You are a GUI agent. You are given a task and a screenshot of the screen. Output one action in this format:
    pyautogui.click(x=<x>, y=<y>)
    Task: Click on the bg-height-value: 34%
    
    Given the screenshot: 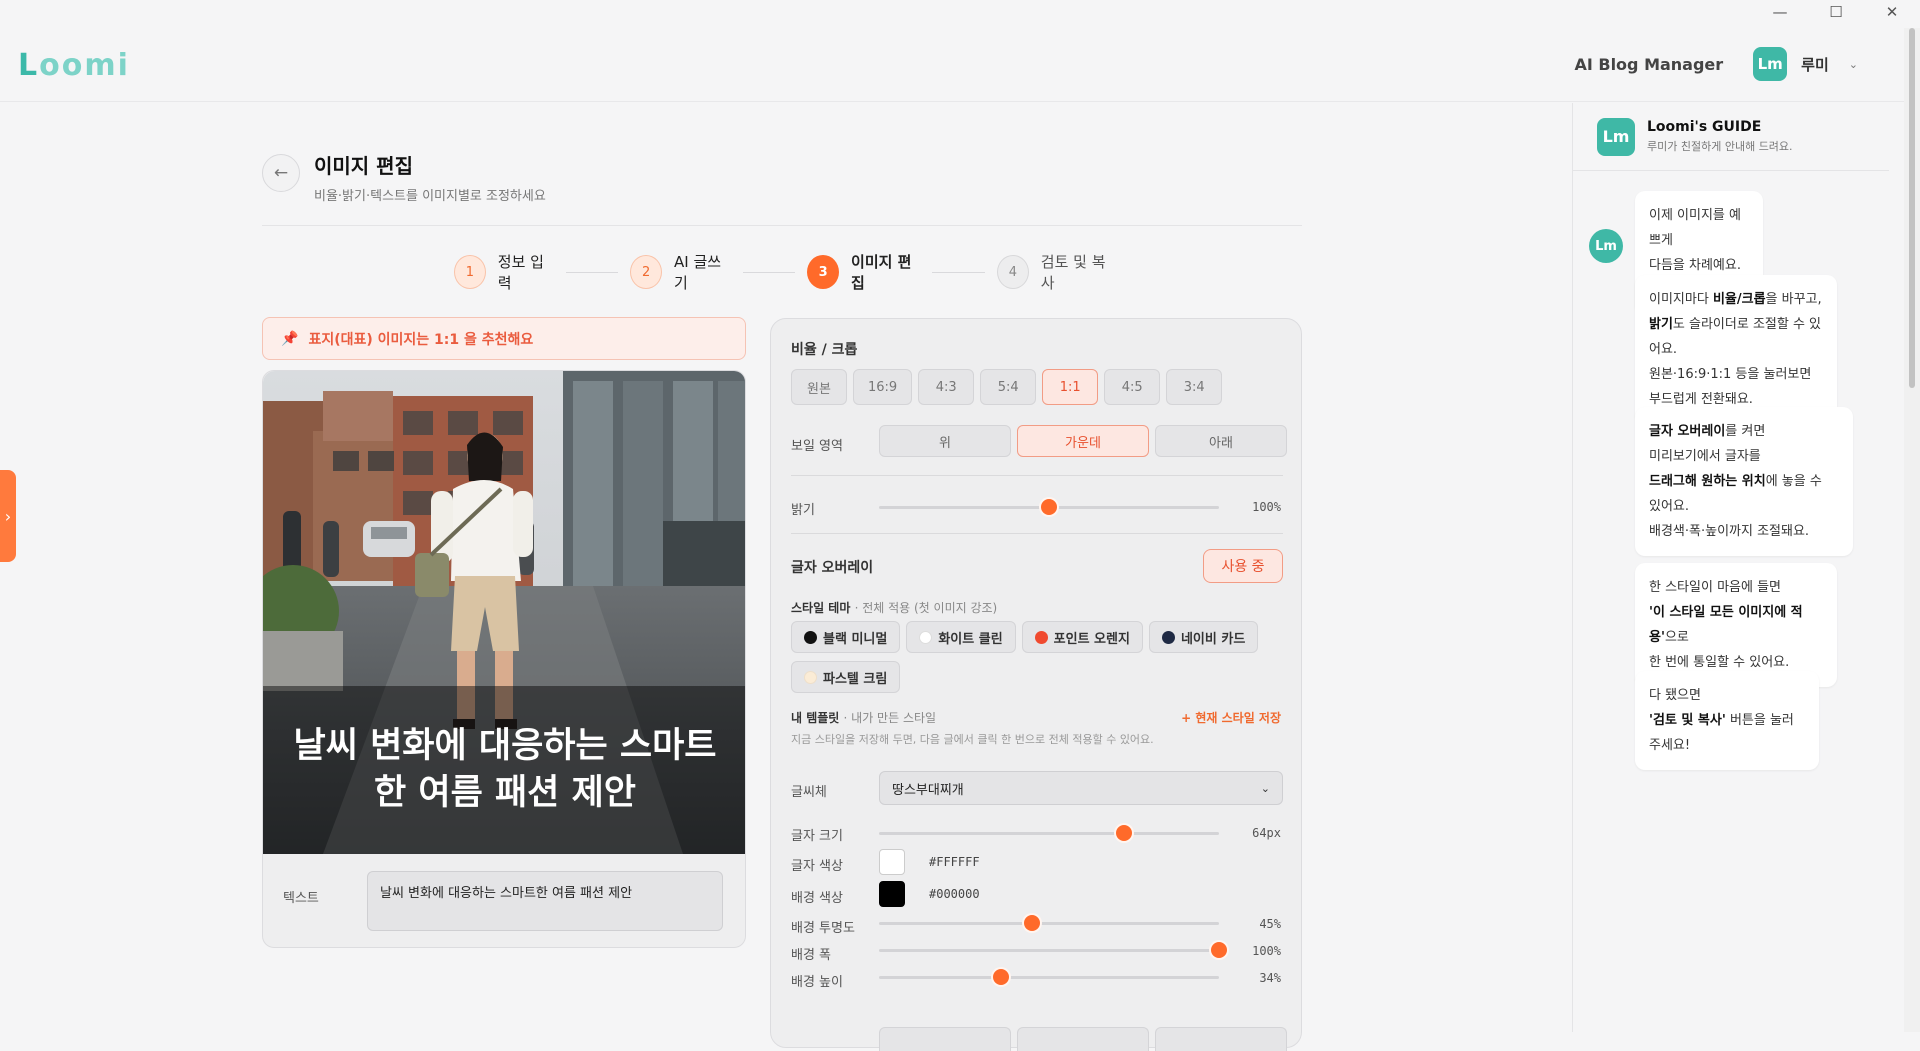 What is the action you would take?
    pyautogui.click(x=1270, y=978)
    